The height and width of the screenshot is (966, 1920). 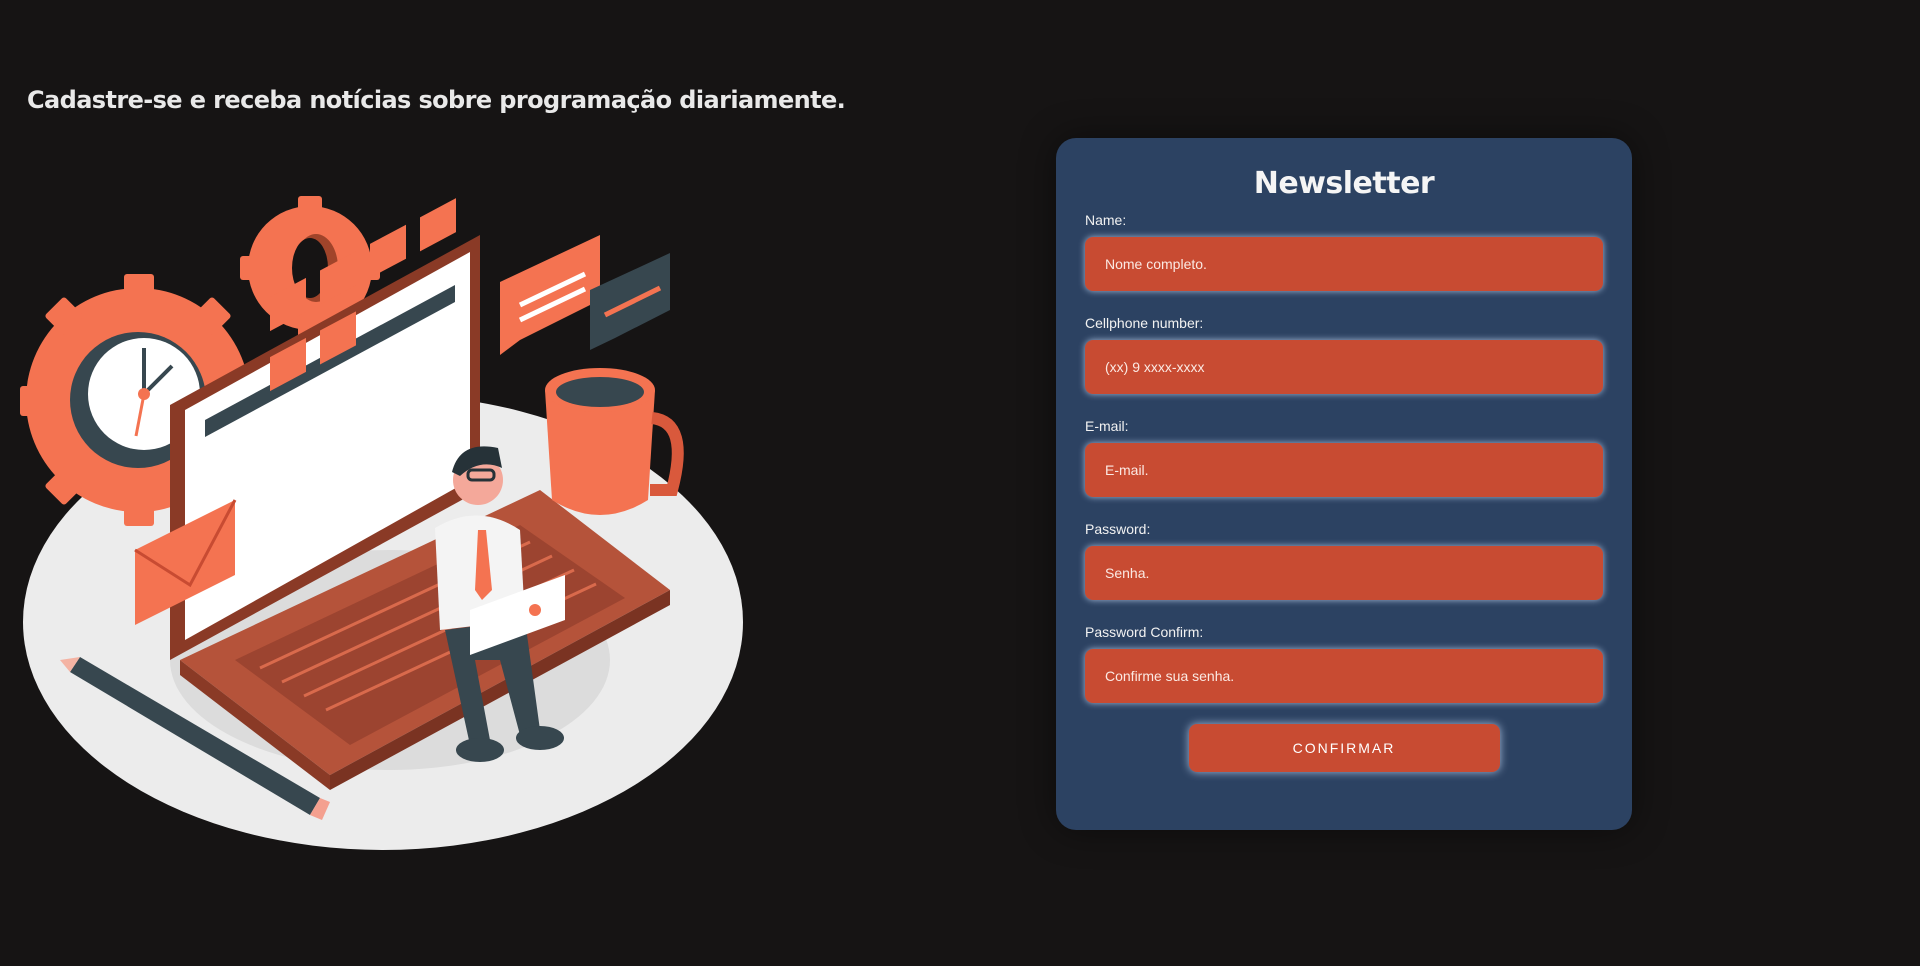 I want to click on name-label: Name:, so click(x=1106, y=220).